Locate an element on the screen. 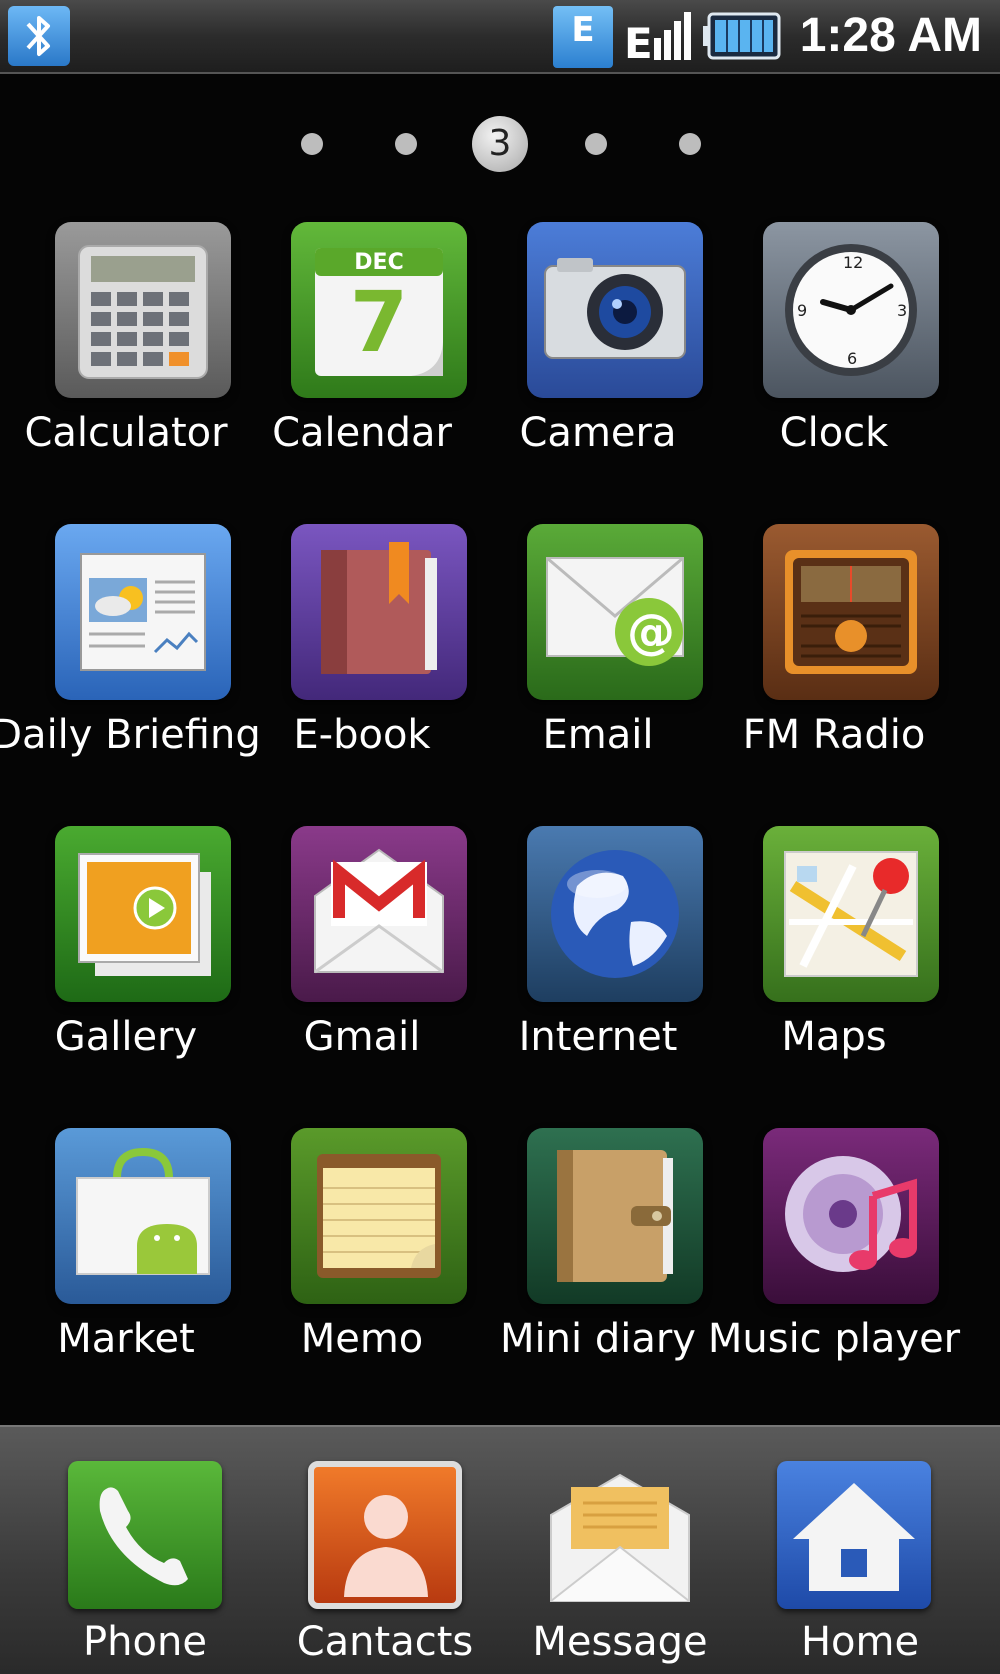 This screenshot has width=1000, height=1674. app-label: FM Radio is located at coordinates (834, 735).